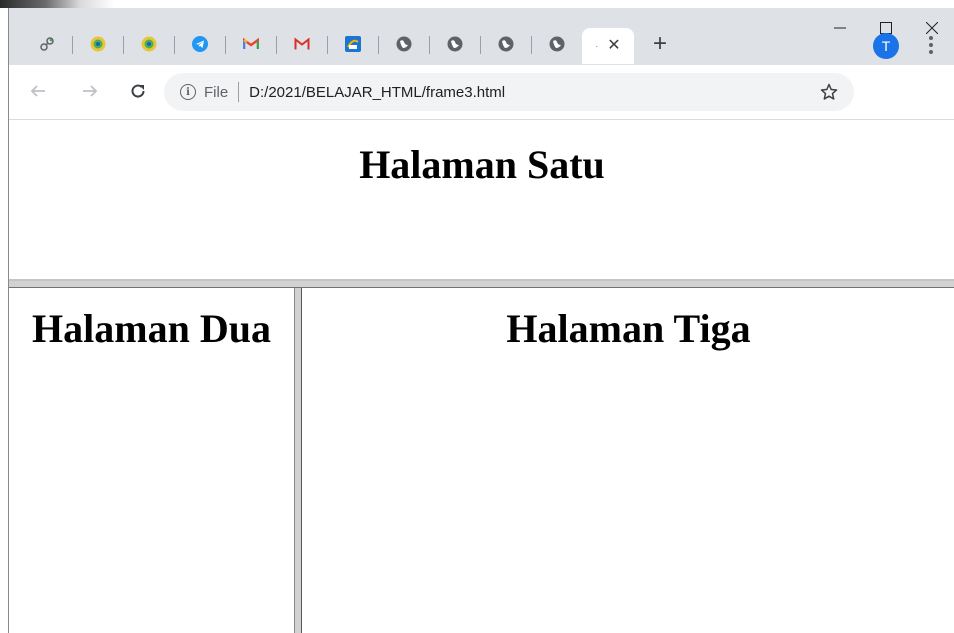 Image resolution: width=954 pixels, height=633 pixels. I want to click on desktop-wallpaper-fragment, so click(57, 4).